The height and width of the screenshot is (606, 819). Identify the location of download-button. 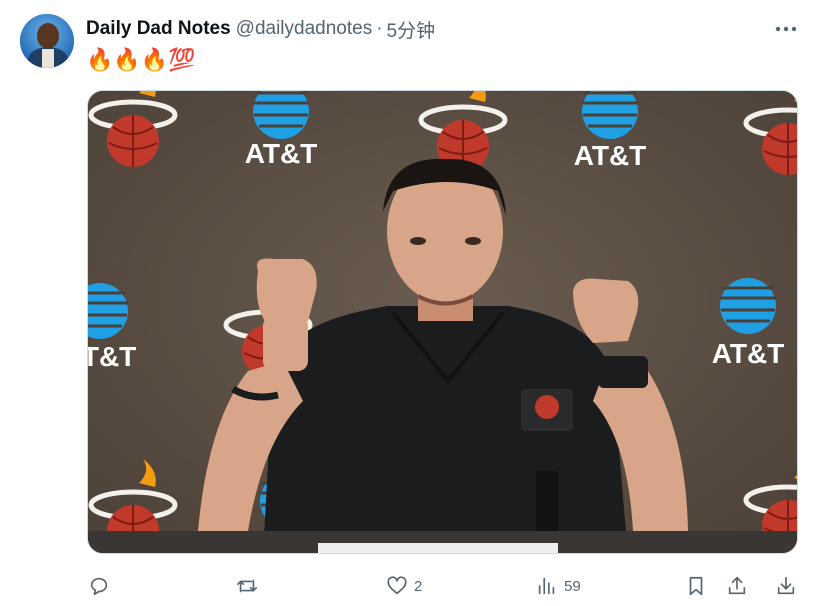
(786, 586).